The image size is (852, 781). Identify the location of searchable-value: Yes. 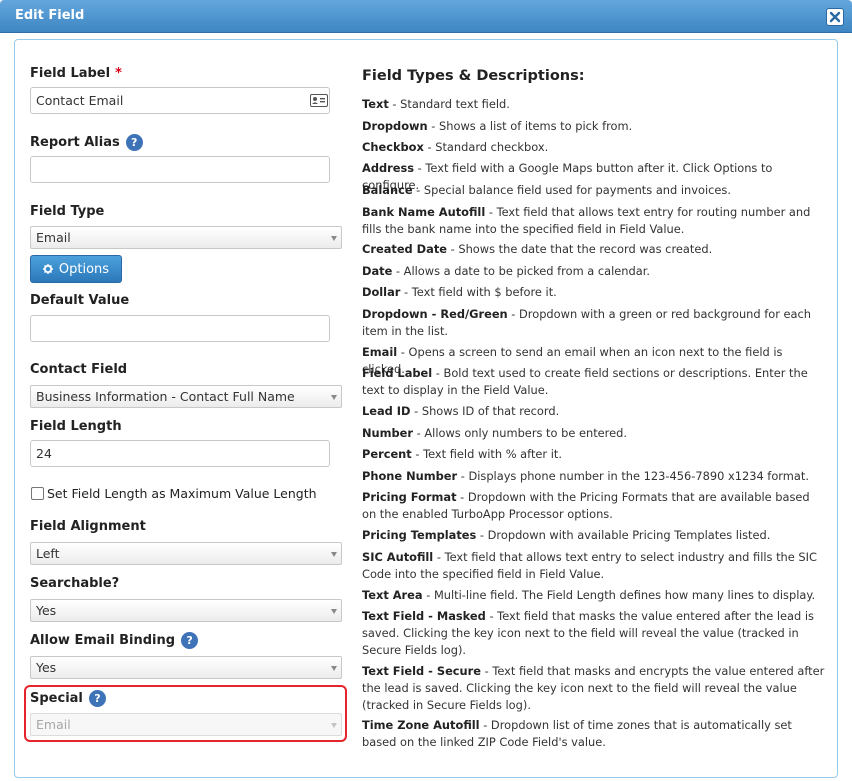
(46, 610).